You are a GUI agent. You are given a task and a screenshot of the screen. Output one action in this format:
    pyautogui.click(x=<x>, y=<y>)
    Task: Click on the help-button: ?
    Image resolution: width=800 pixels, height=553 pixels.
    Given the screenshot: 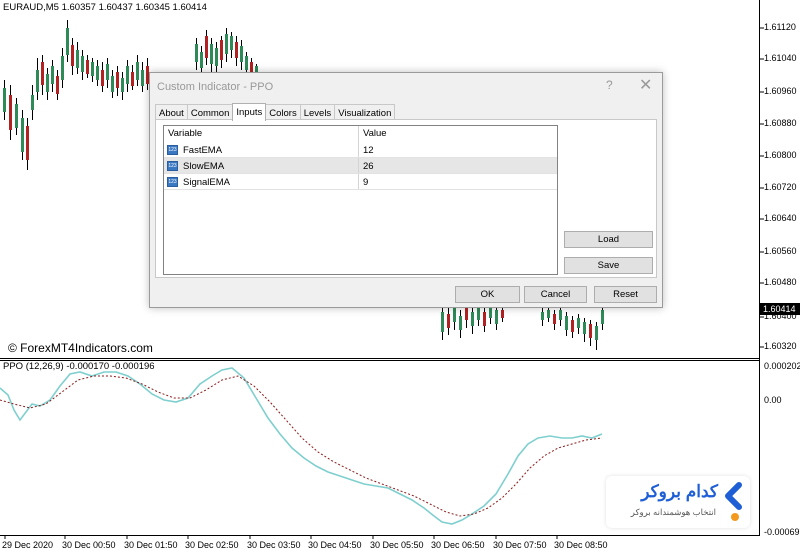 What is the action you would take?
    pyautogui.click(x=609, y=85)
    